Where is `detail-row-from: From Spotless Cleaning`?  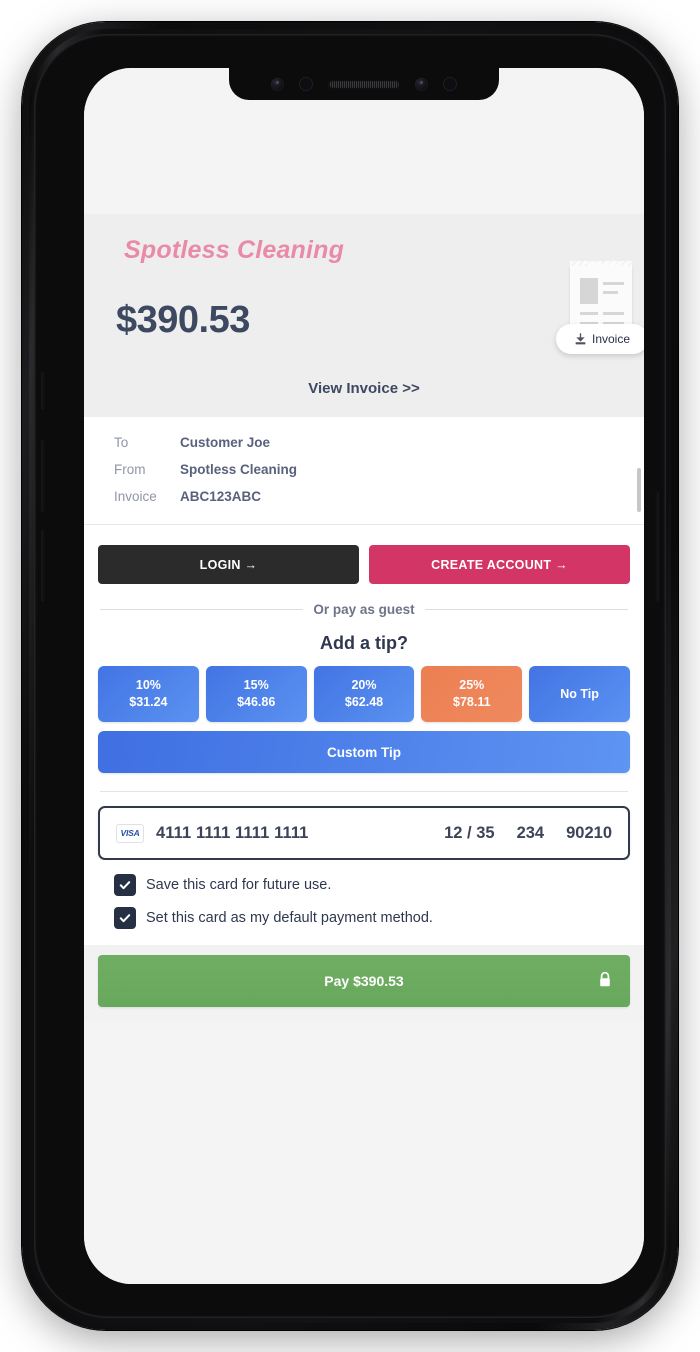
detail-row-from: From Spotless Cleaning is located at coordinates (364, 469).